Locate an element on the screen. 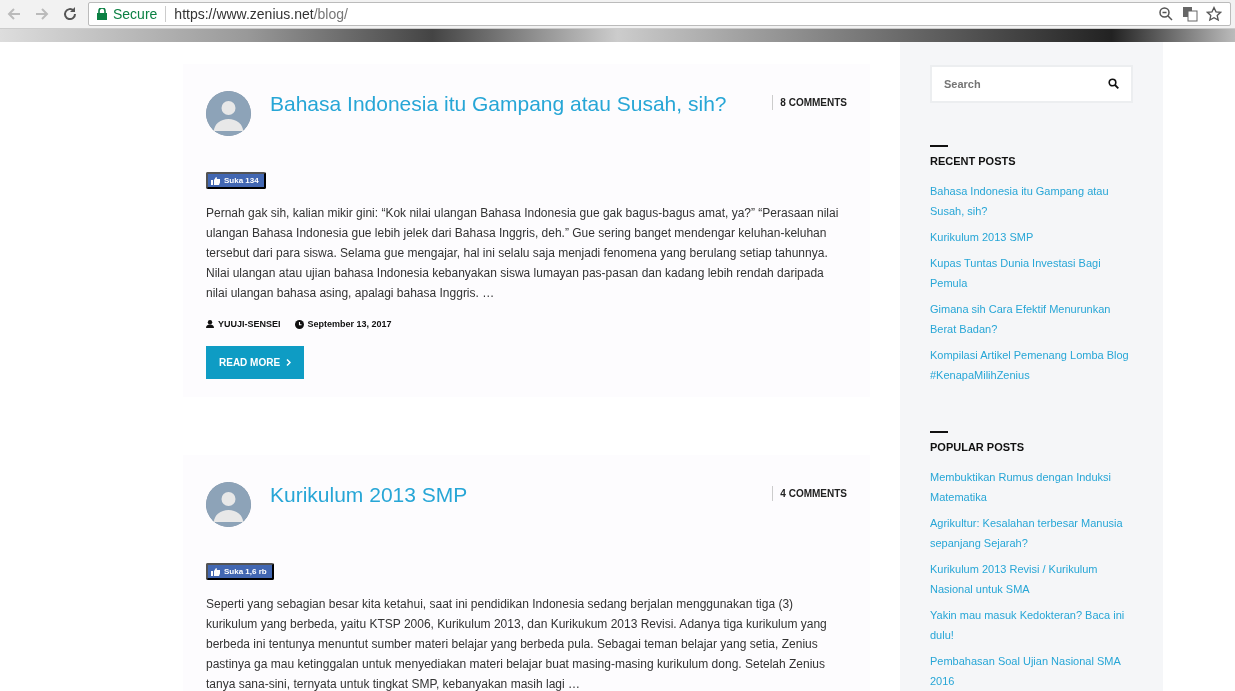  address-bar: Secure https://www.zenius.net/blog/ is located at coordinates (659, 14).